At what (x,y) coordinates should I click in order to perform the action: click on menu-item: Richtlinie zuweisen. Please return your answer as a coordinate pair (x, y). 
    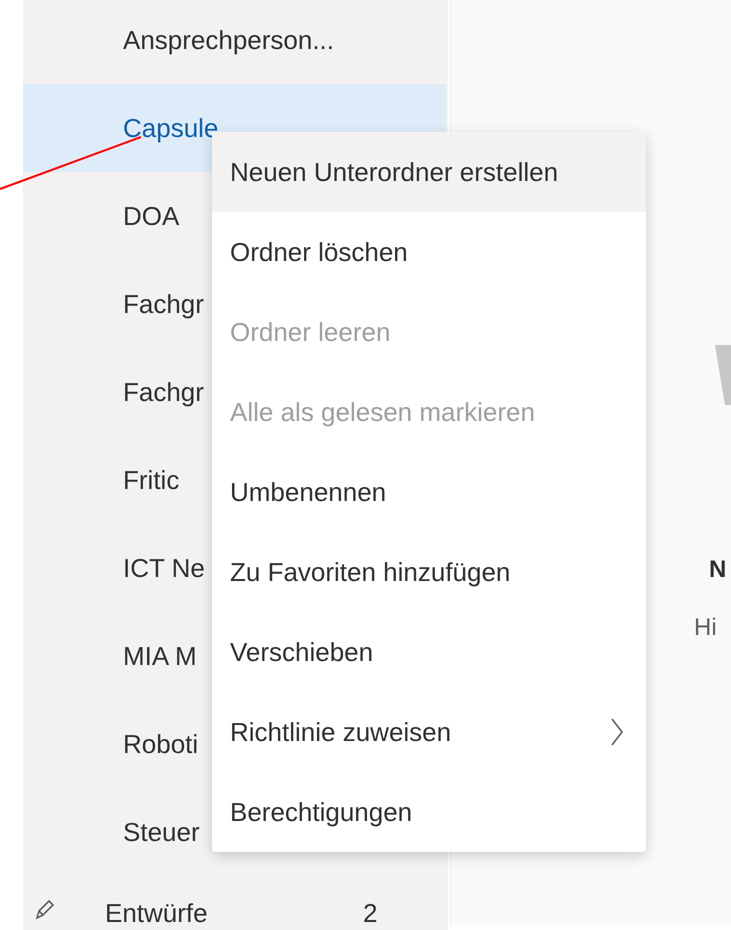
    Looking at the image, I should click on (429, 732).